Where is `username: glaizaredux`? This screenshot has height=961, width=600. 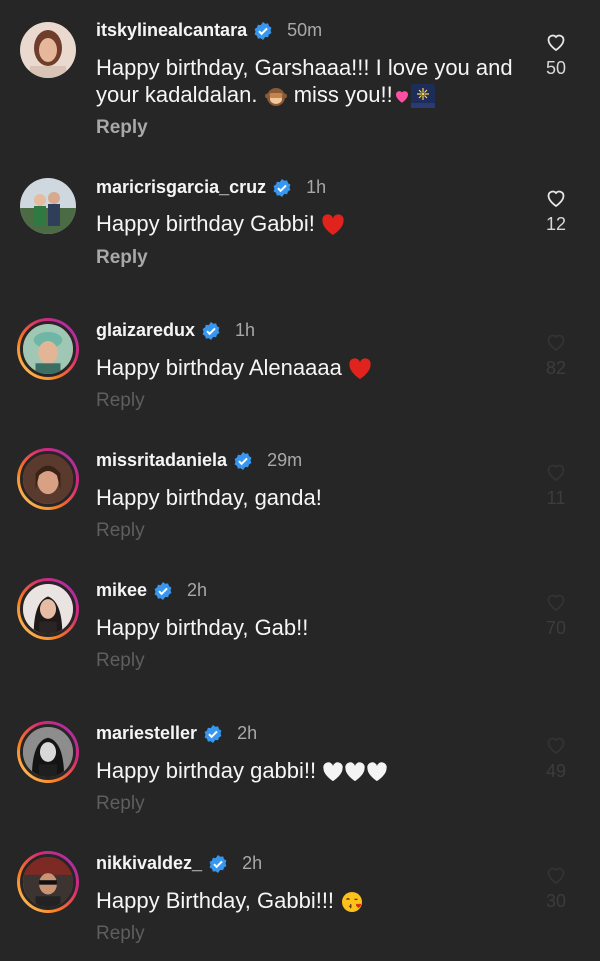 username: glaizaredux is located at coordinates (145, 330).